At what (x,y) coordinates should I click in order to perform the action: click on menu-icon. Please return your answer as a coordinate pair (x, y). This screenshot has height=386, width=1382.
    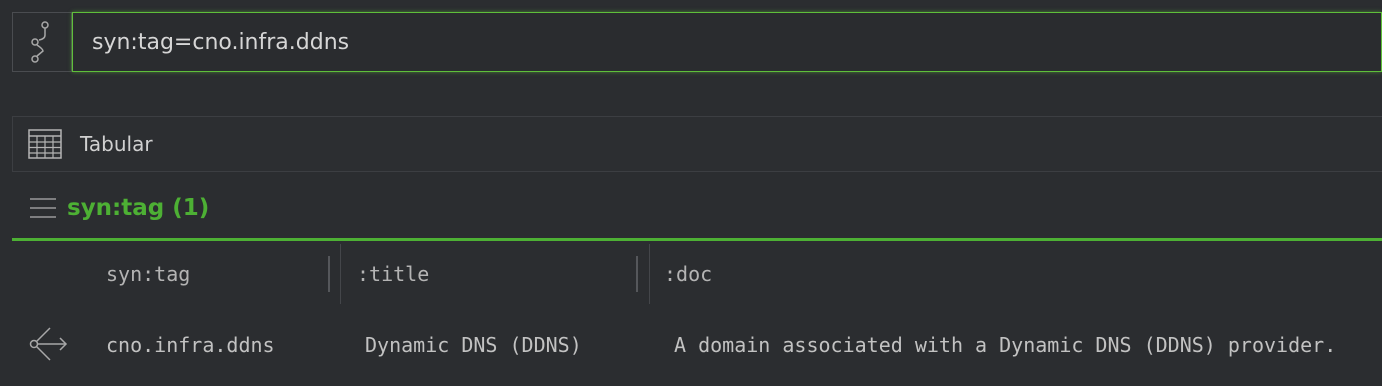
    Looking at the image, I should click on (43, 208).